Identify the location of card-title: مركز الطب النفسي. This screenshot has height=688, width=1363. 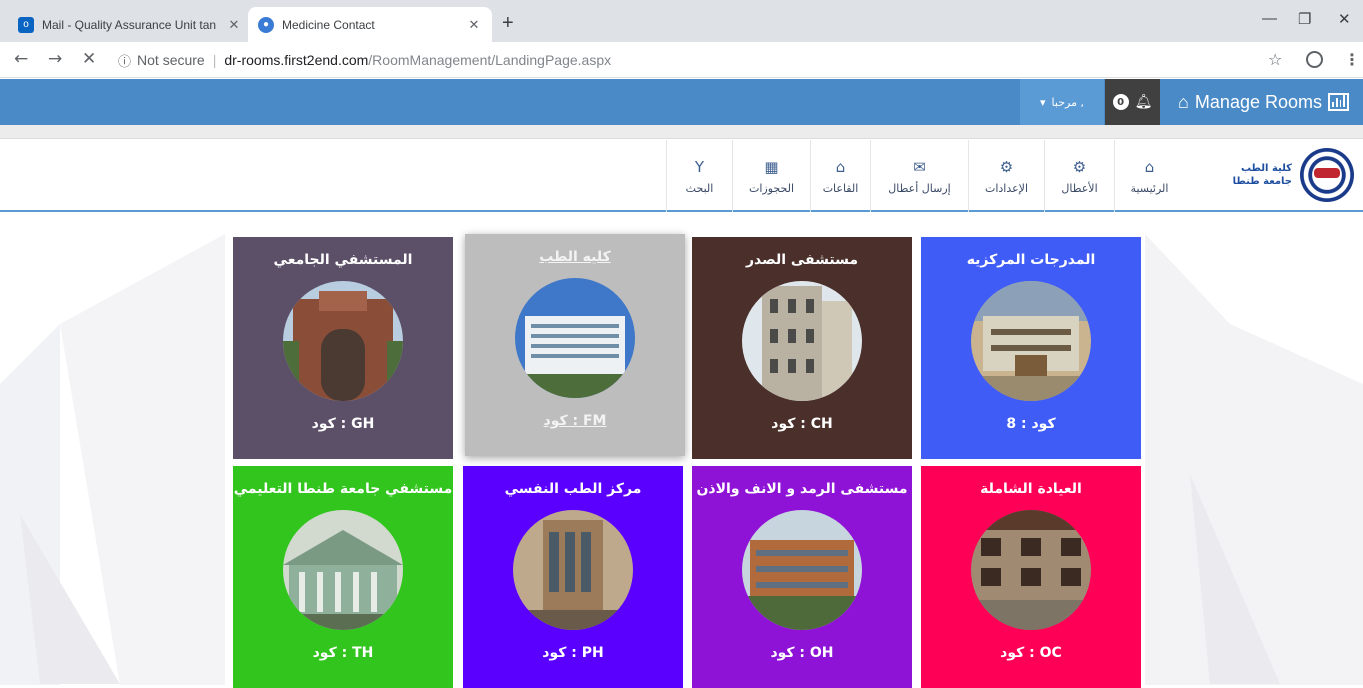
(573, 489).